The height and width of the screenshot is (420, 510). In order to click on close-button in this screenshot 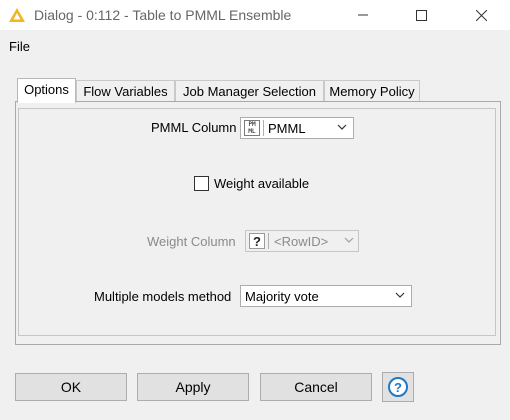, I will do `click(481, 15)`.